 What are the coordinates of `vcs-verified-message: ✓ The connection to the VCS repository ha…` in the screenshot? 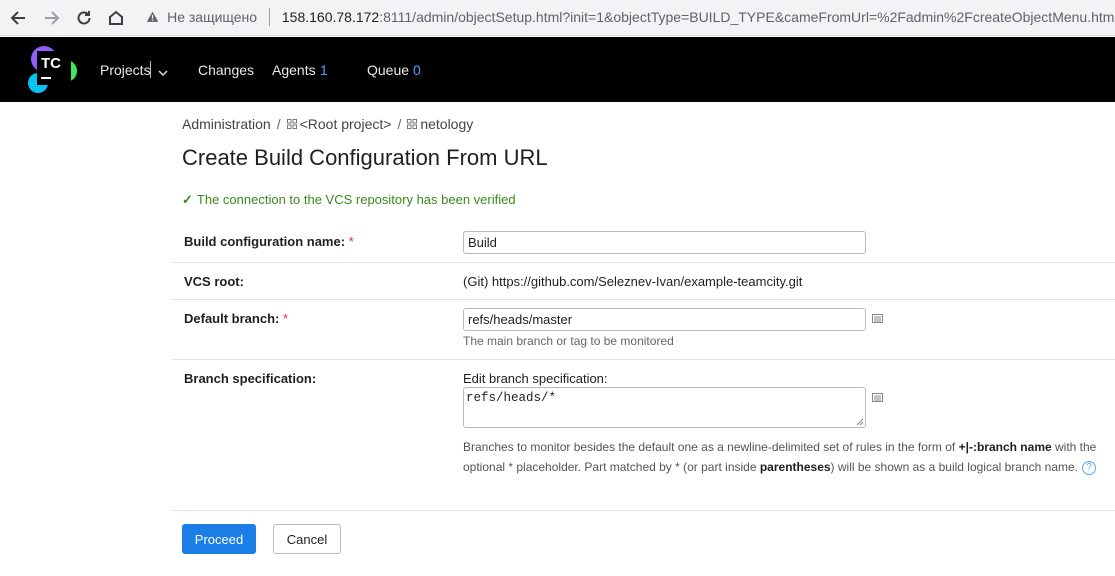 It's located at (349, 200).